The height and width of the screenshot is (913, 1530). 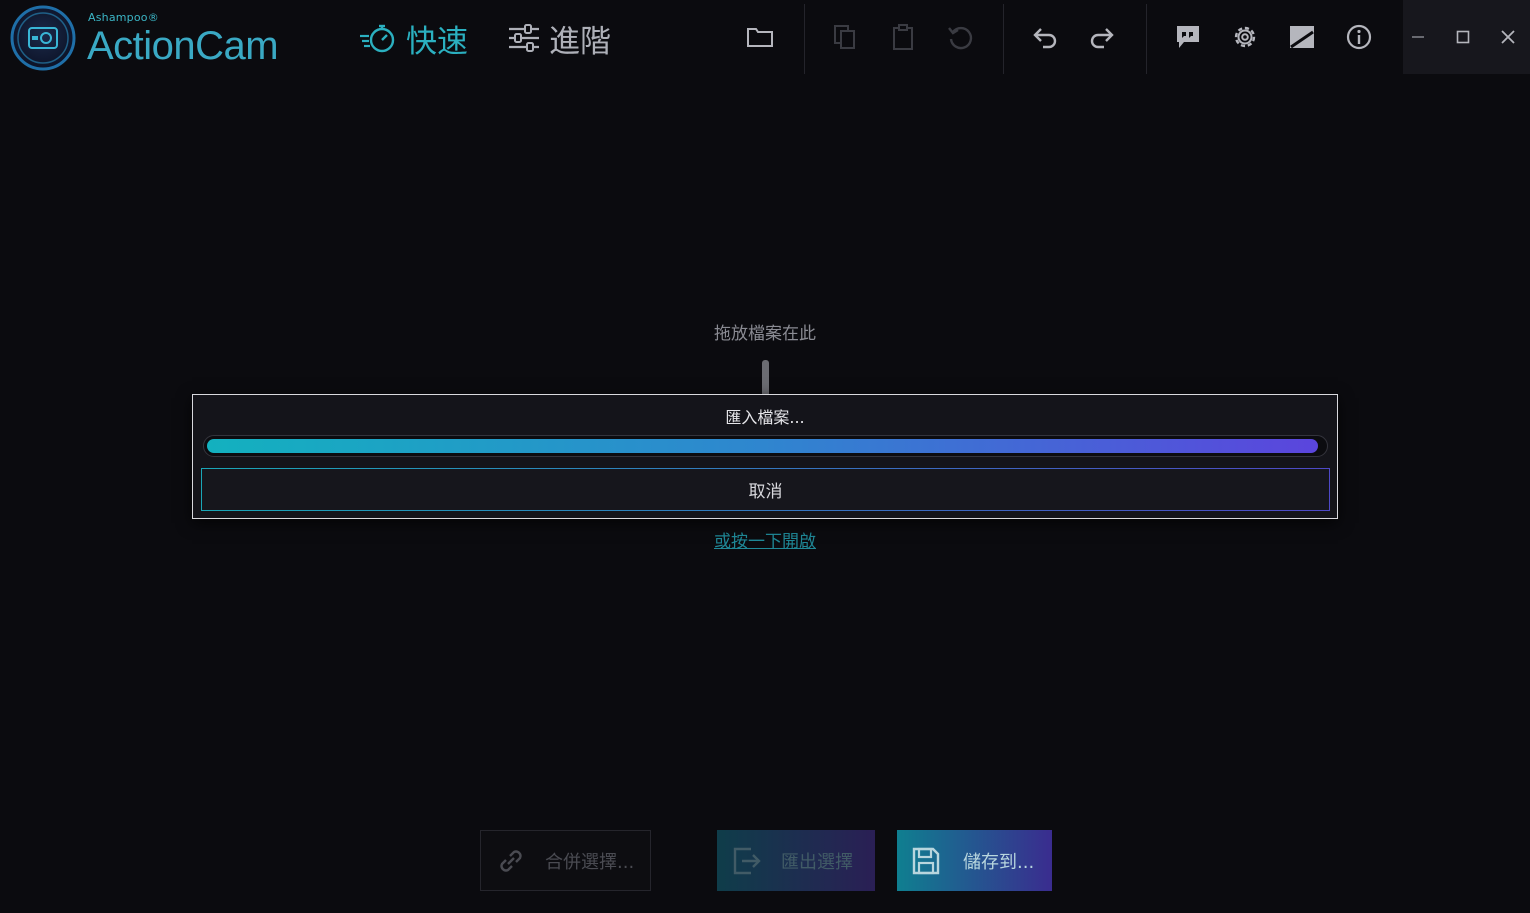 I want to click on cancel-button: 取消, so click(x=765, y=489).